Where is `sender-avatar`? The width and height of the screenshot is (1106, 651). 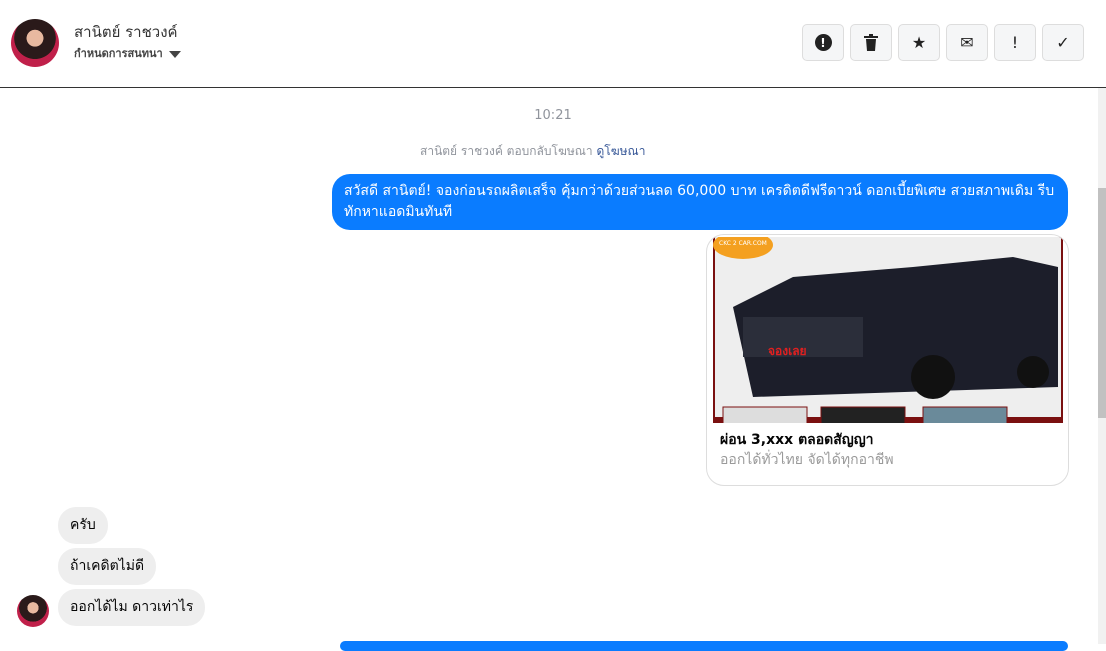
sender-avatar is located at coordinates (33, 611).